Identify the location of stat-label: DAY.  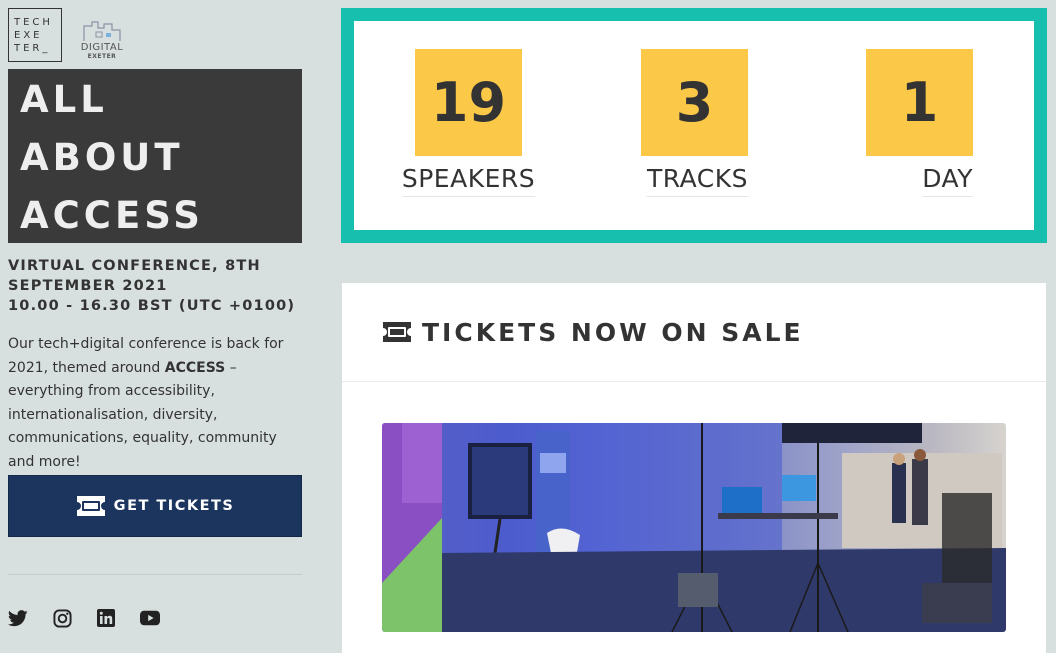
(947, 180).